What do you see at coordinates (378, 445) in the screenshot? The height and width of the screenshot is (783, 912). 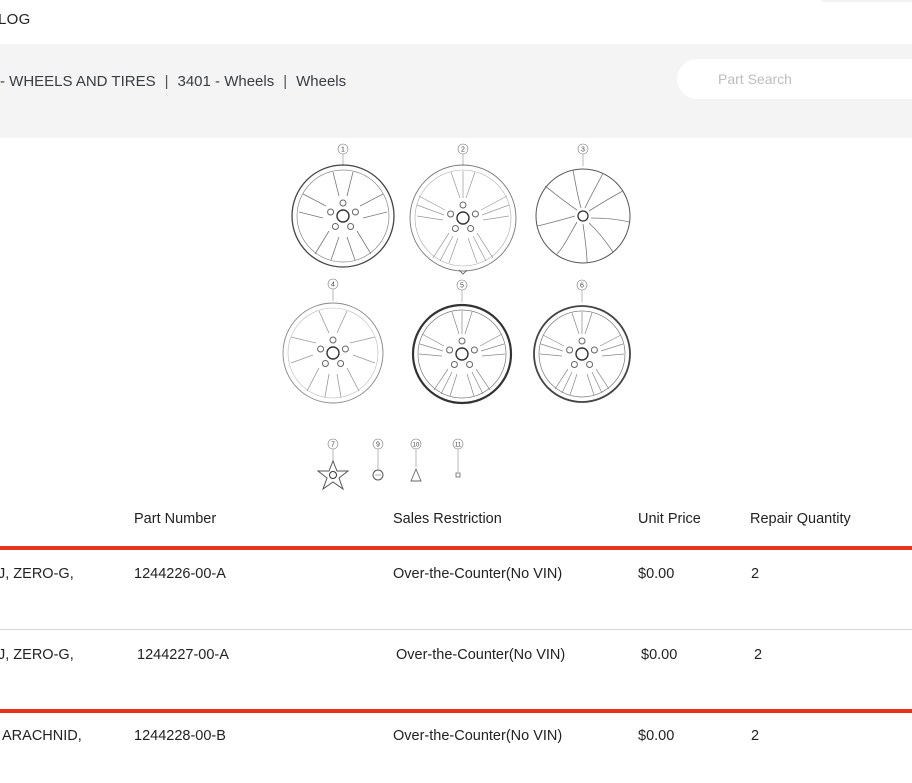 I see `callout-9: 9` at bounding box center [378, 445].